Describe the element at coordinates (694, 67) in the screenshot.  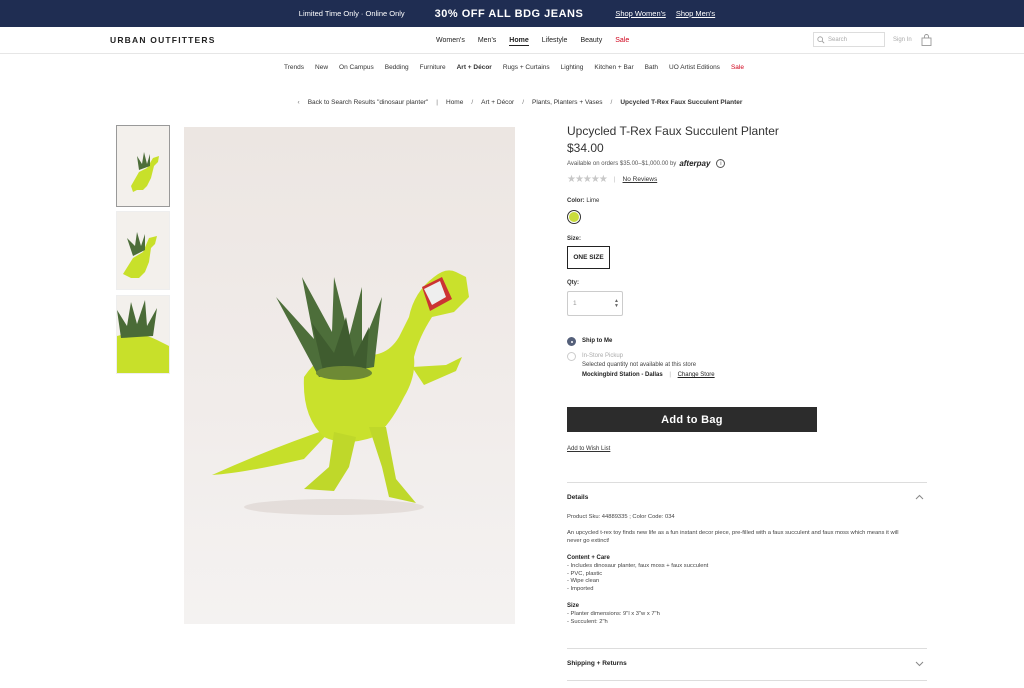
I see `subnav-uo-artist-editions: UO Artist Editions` at that location.